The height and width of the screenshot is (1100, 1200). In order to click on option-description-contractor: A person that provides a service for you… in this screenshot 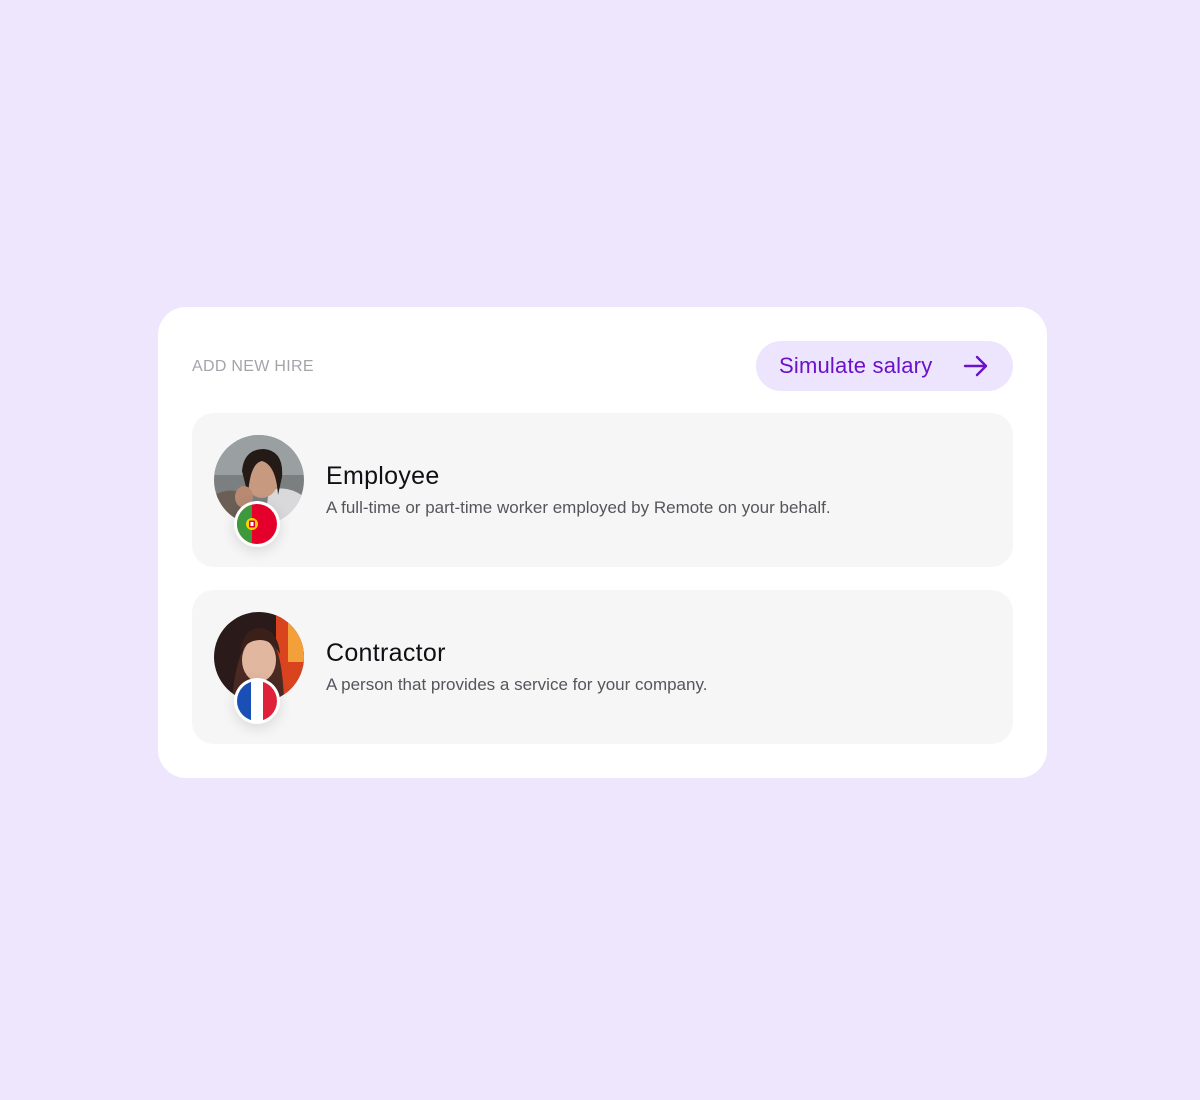, I will do `click(517, 684)`.